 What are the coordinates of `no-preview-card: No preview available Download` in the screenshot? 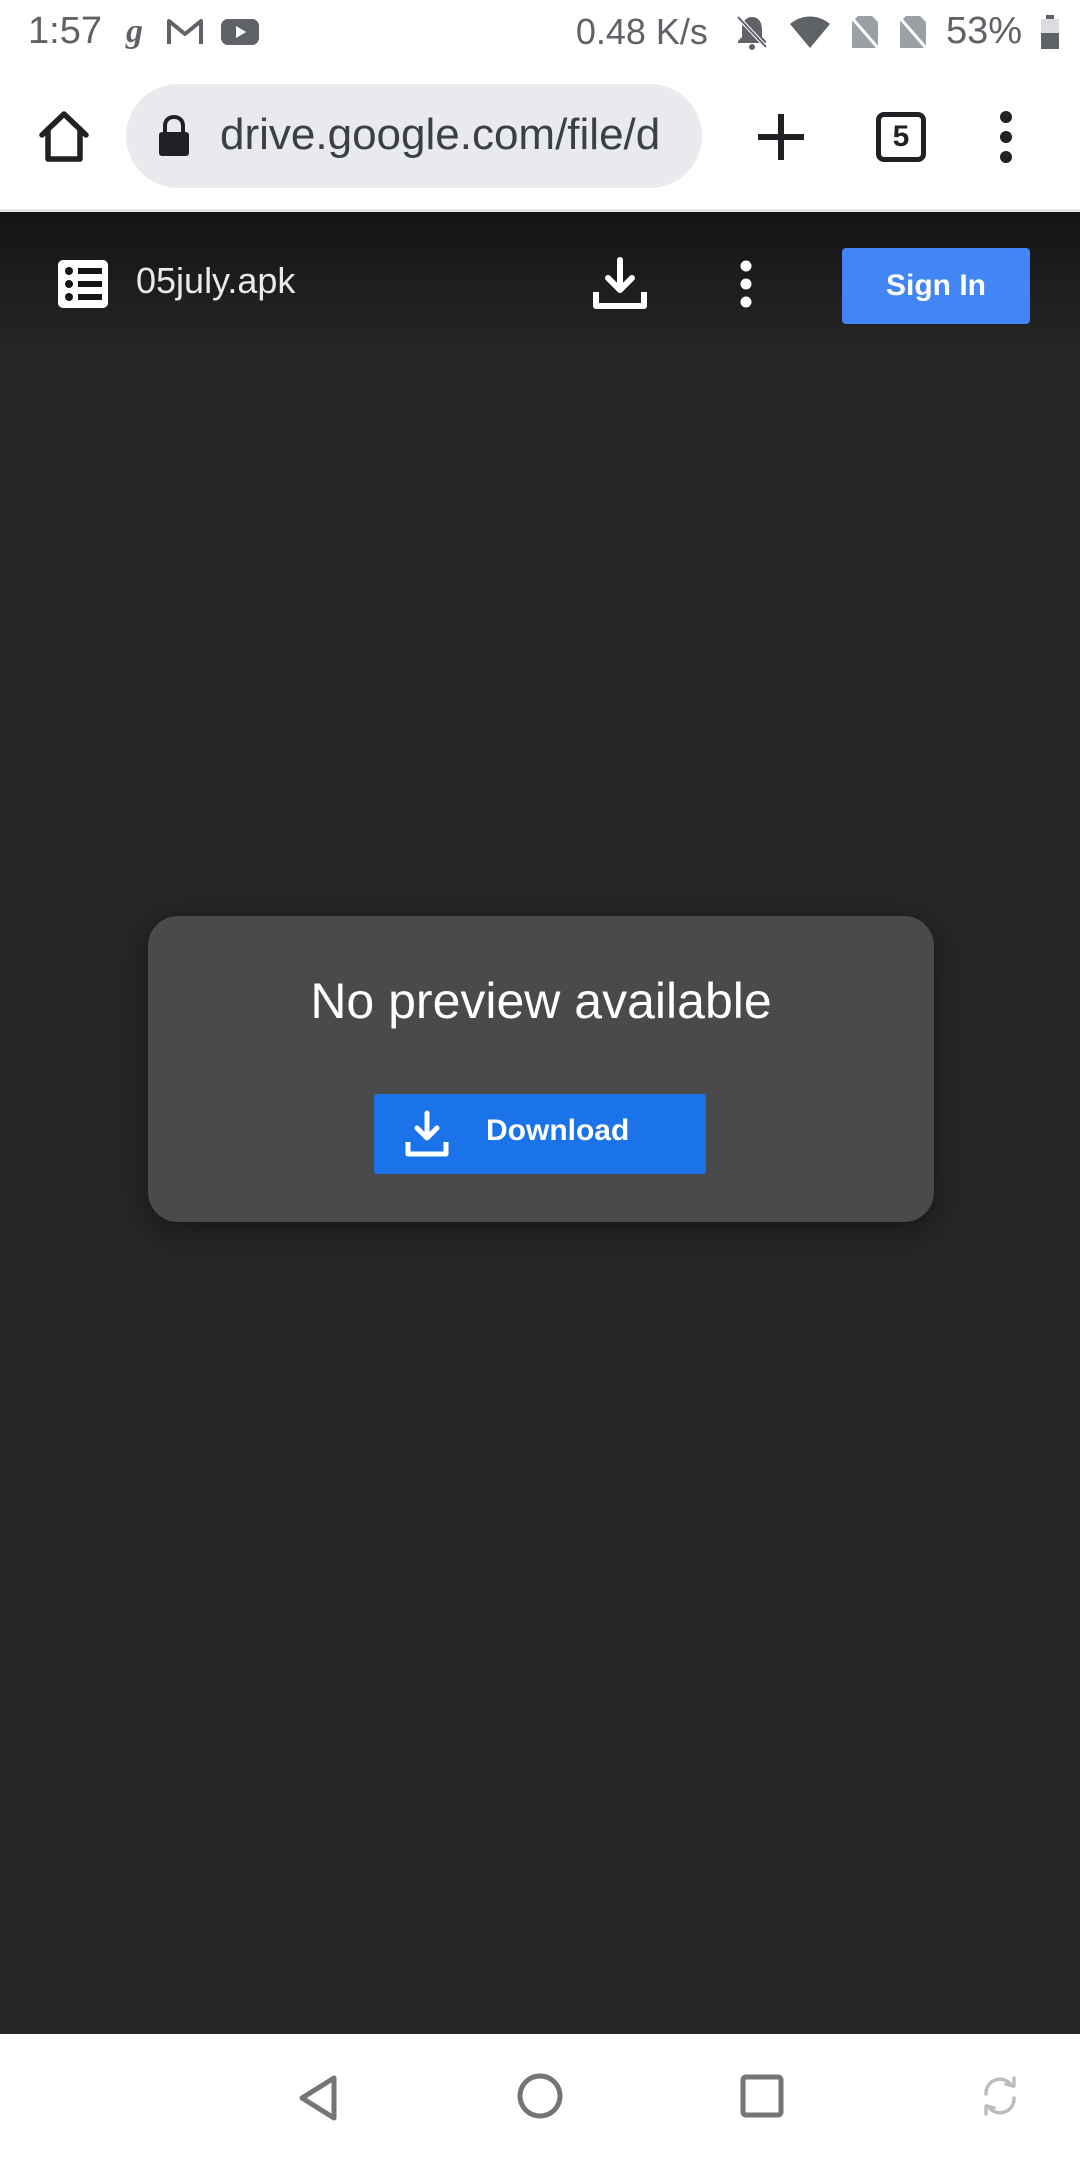 It's located at (541, 1069).